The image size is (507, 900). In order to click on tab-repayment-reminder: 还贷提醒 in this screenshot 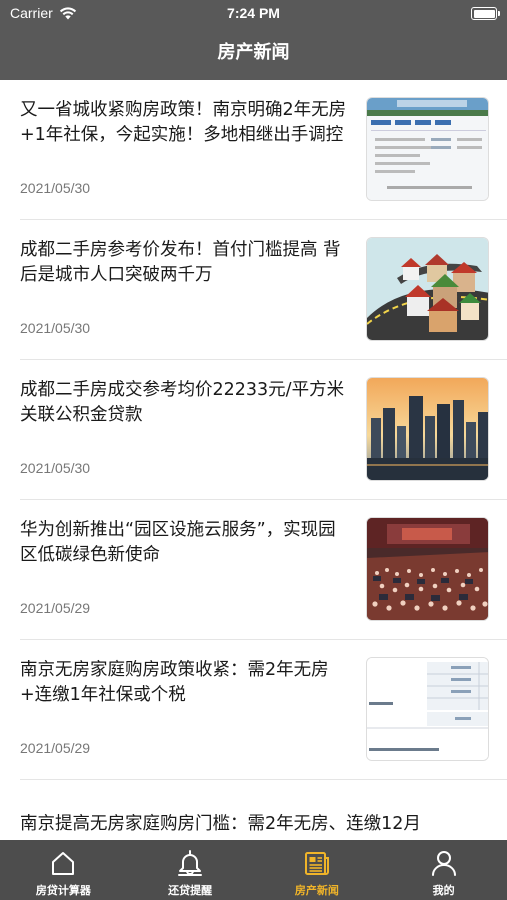, I will do `click(190, 870)`.